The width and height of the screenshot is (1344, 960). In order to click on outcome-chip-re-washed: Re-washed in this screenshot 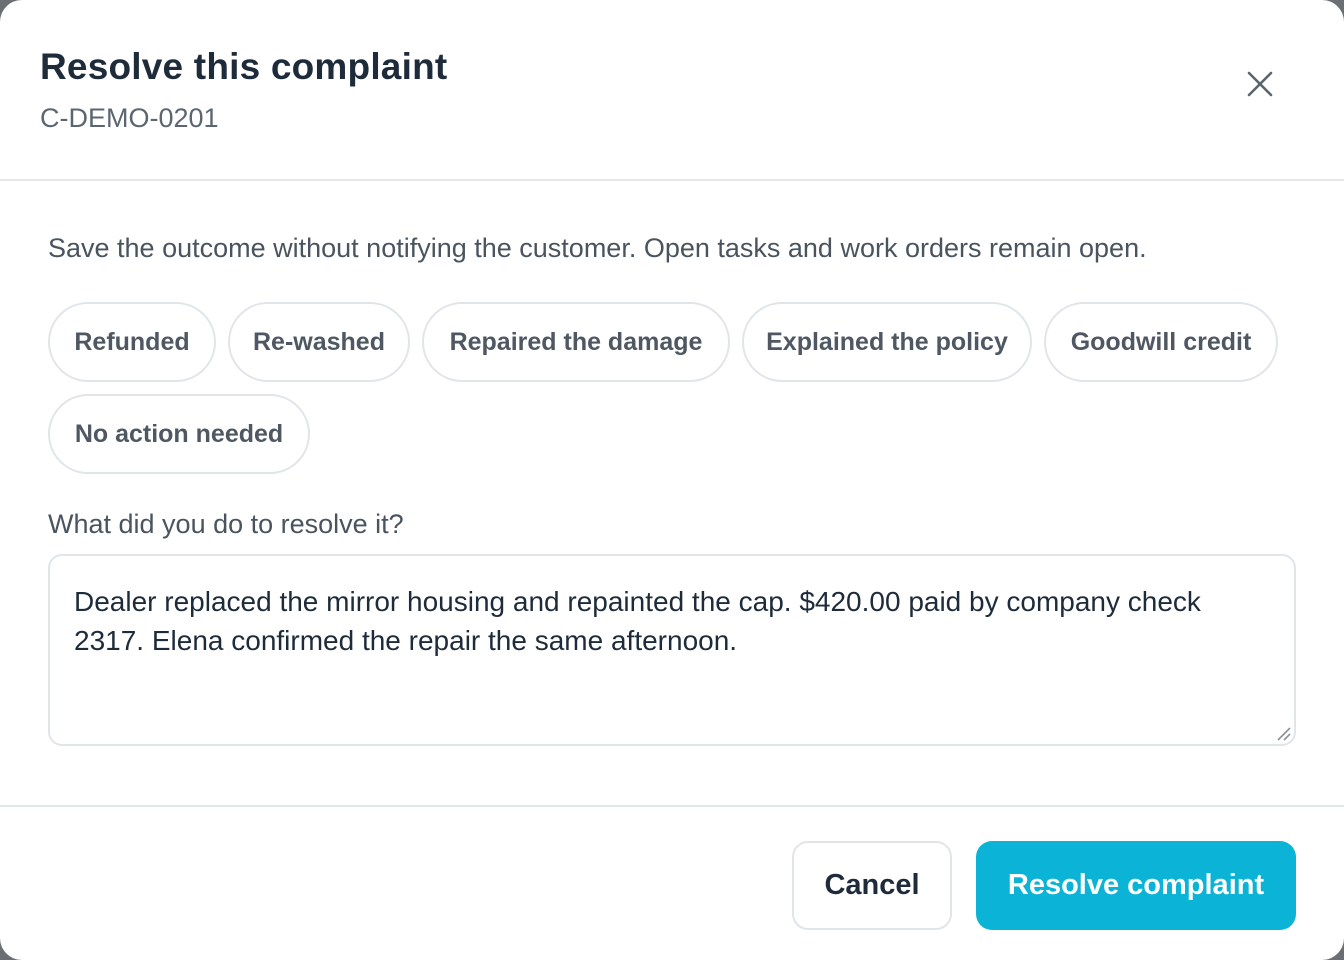, I will do `click(319, 342)`.